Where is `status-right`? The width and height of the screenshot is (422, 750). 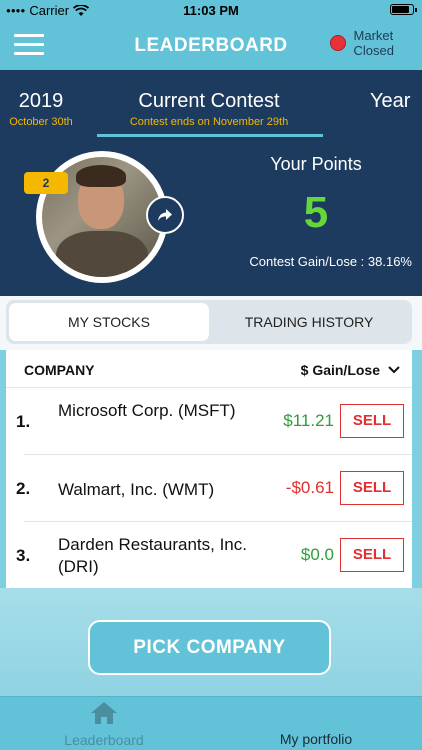
status-right is located at coordinates (403, 9).